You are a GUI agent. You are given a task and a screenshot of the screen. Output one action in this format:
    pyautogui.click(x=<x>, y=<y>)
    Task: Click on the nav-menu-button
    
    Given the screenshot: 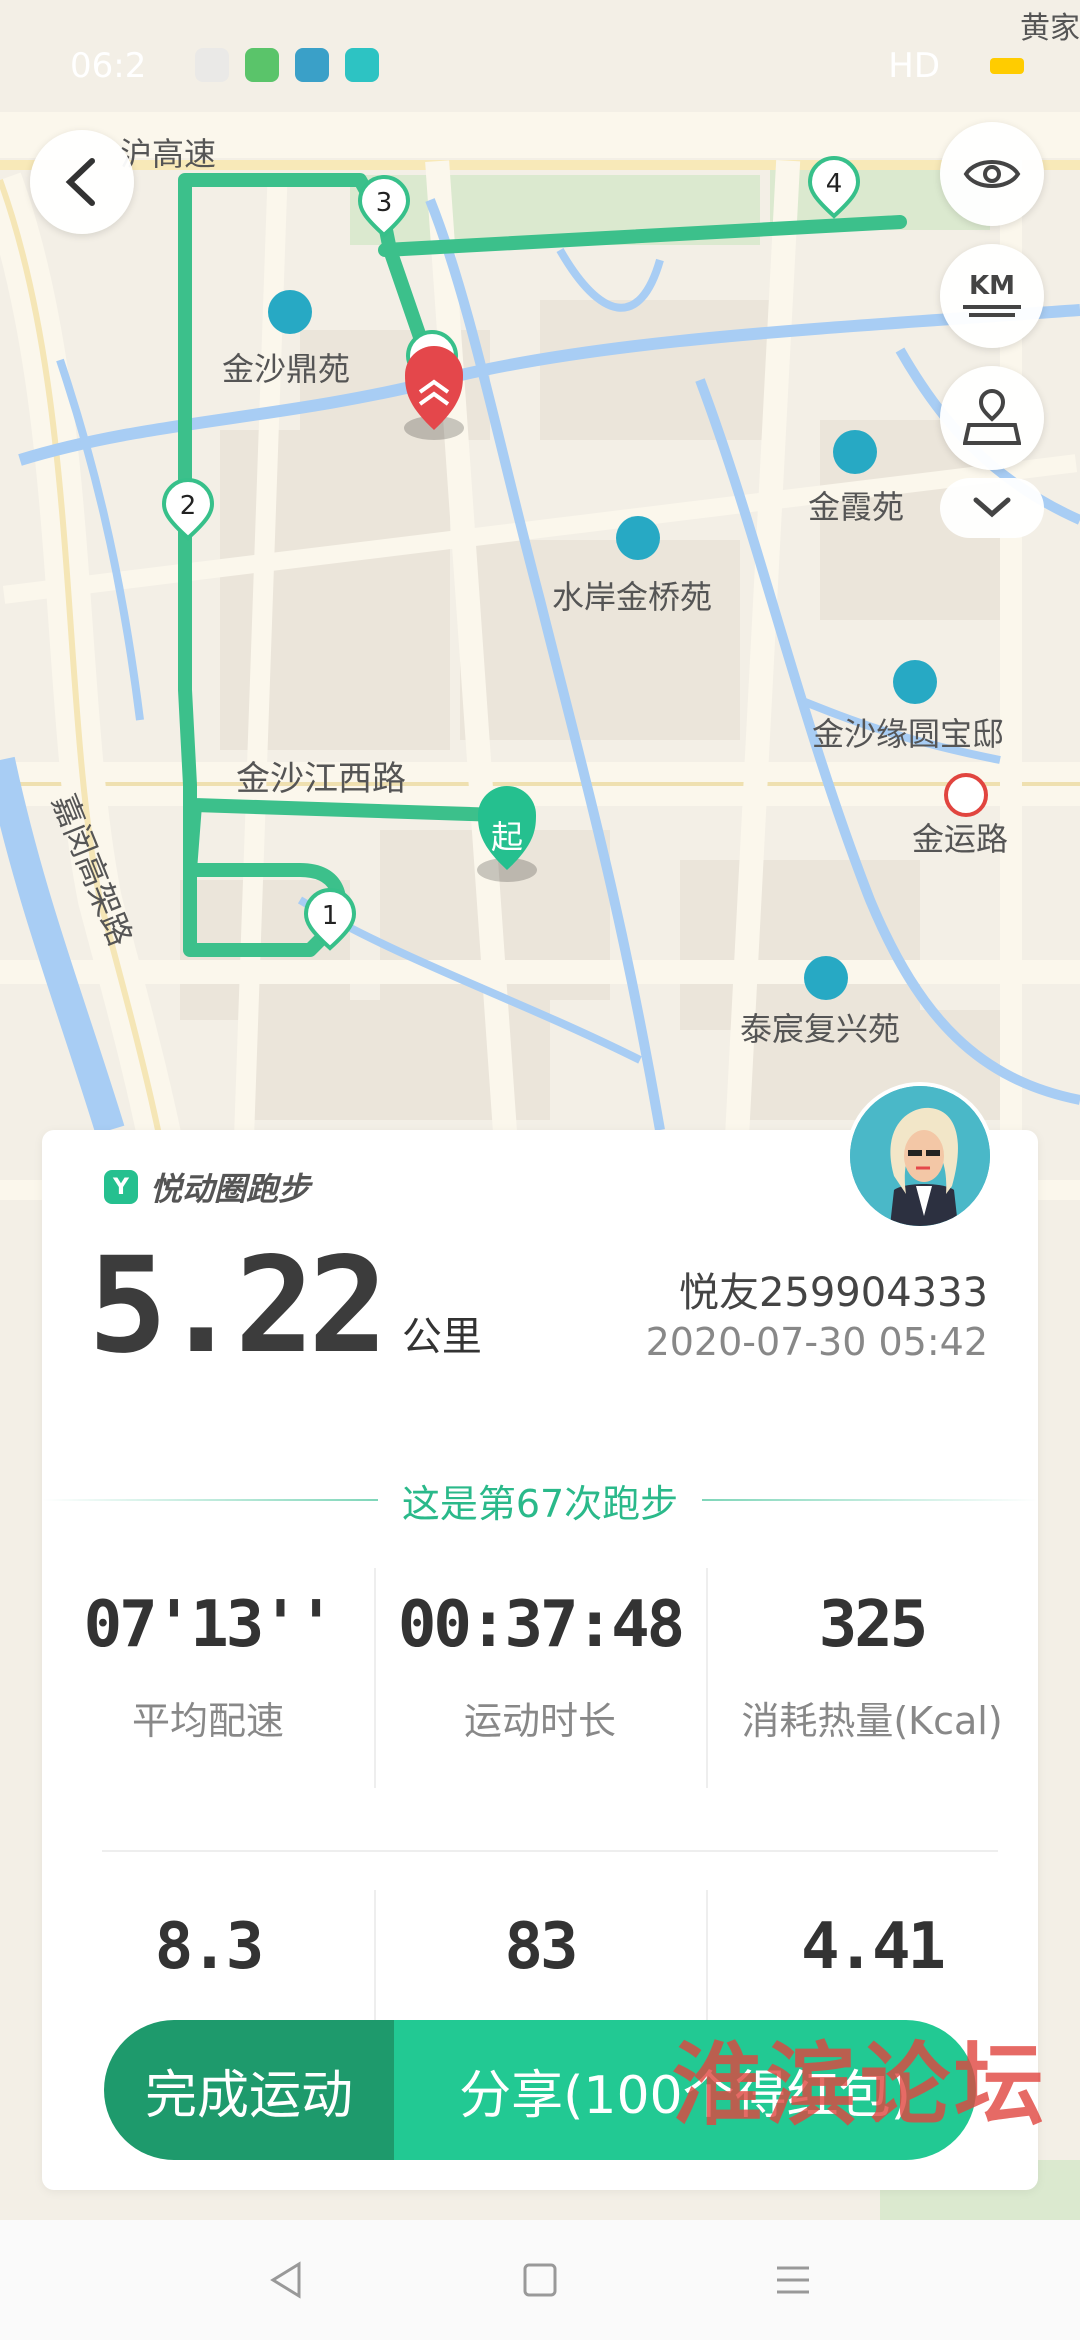 What is the action you would take?
    pyautogui.click(x=793, y=2280)
    